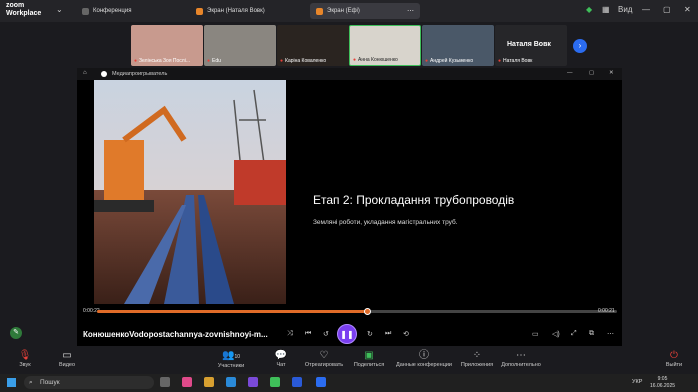 The height and width of the screenshot is (392, 698). Describe the element at coordinates (165, 382) in the screenshot. I see `task-view-icon` at that location.